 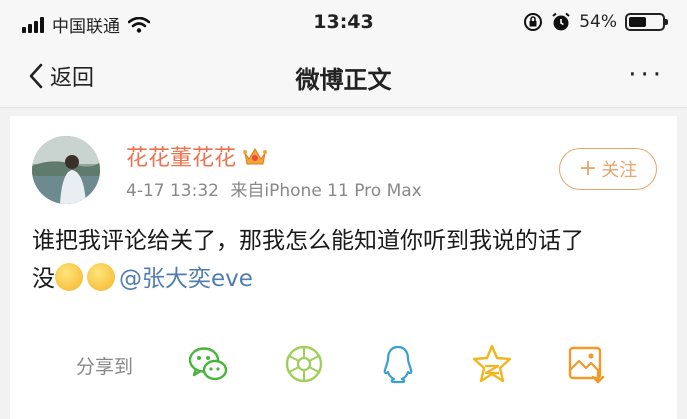 What do you see at coordinates (105, 367) in the screenshot?
I see `share-label: 分享到` at bounding box center [105, 367].